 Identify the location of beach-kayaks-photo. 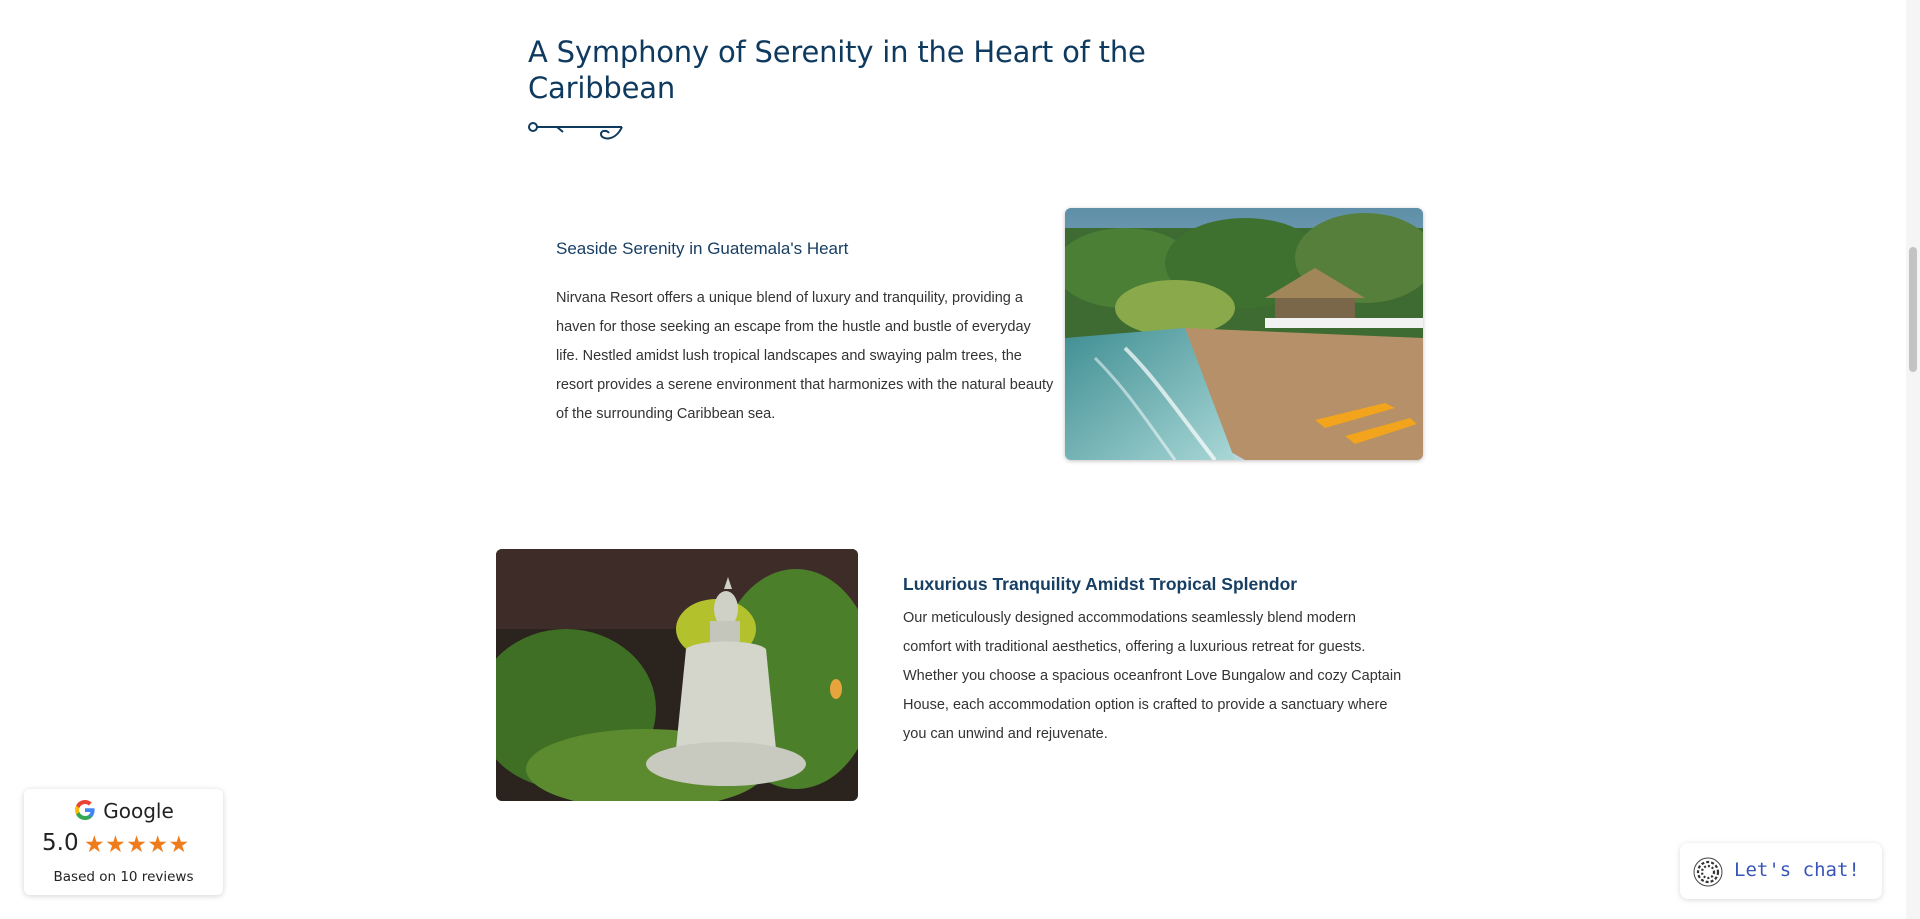
(1244, 334).